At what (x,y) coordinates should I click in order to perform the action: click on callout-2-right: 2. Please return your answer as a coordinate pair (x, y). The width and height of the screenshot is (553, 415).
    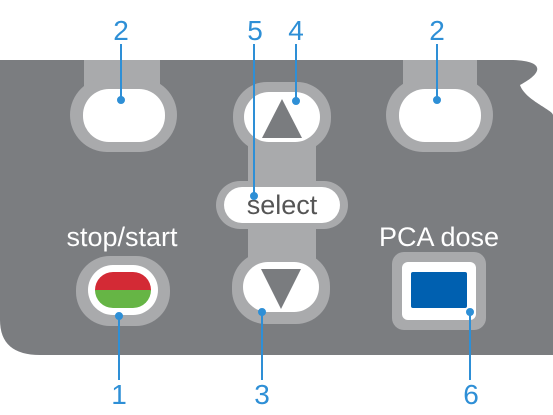
    Looking at the image, I should click on (437, 30).